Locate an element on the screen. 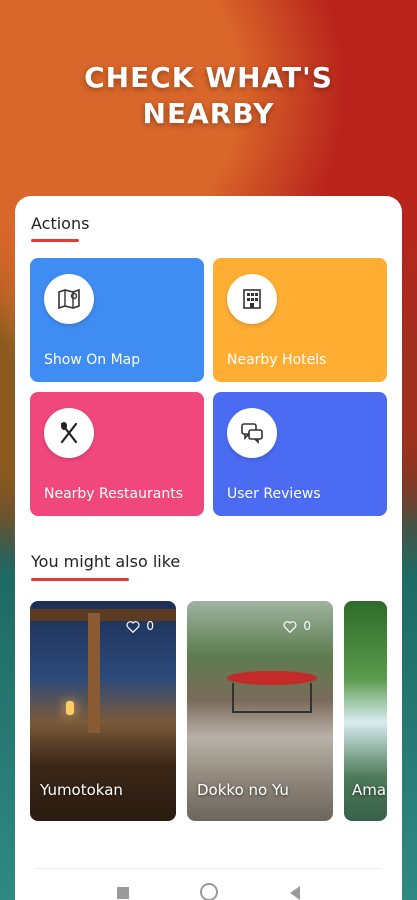 The width and height of the screenshot is (417, 900). hero-title-line2: NEARBY is located at coordinates (208, 113).